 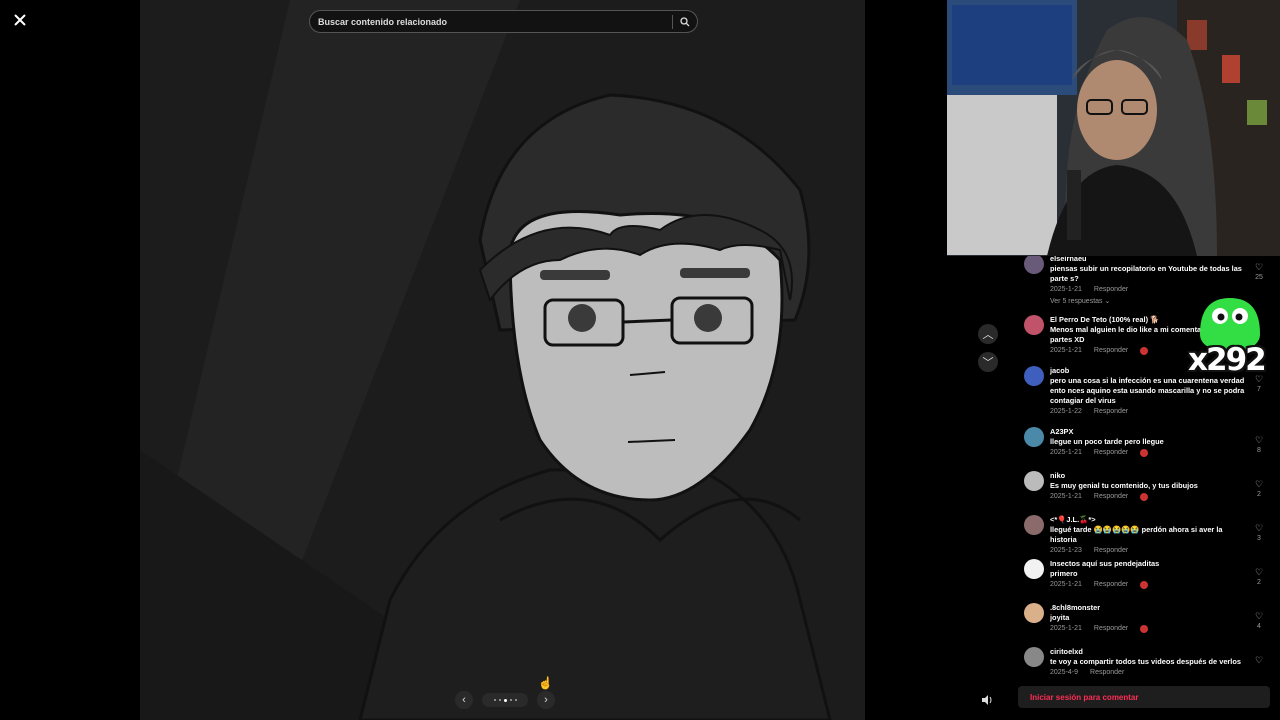 What do you see at coordinates (1107, 441) in the screenshot?
I see `comment-text: llegue un poco tarde pero llegue` at bounding box center [1107, 441].